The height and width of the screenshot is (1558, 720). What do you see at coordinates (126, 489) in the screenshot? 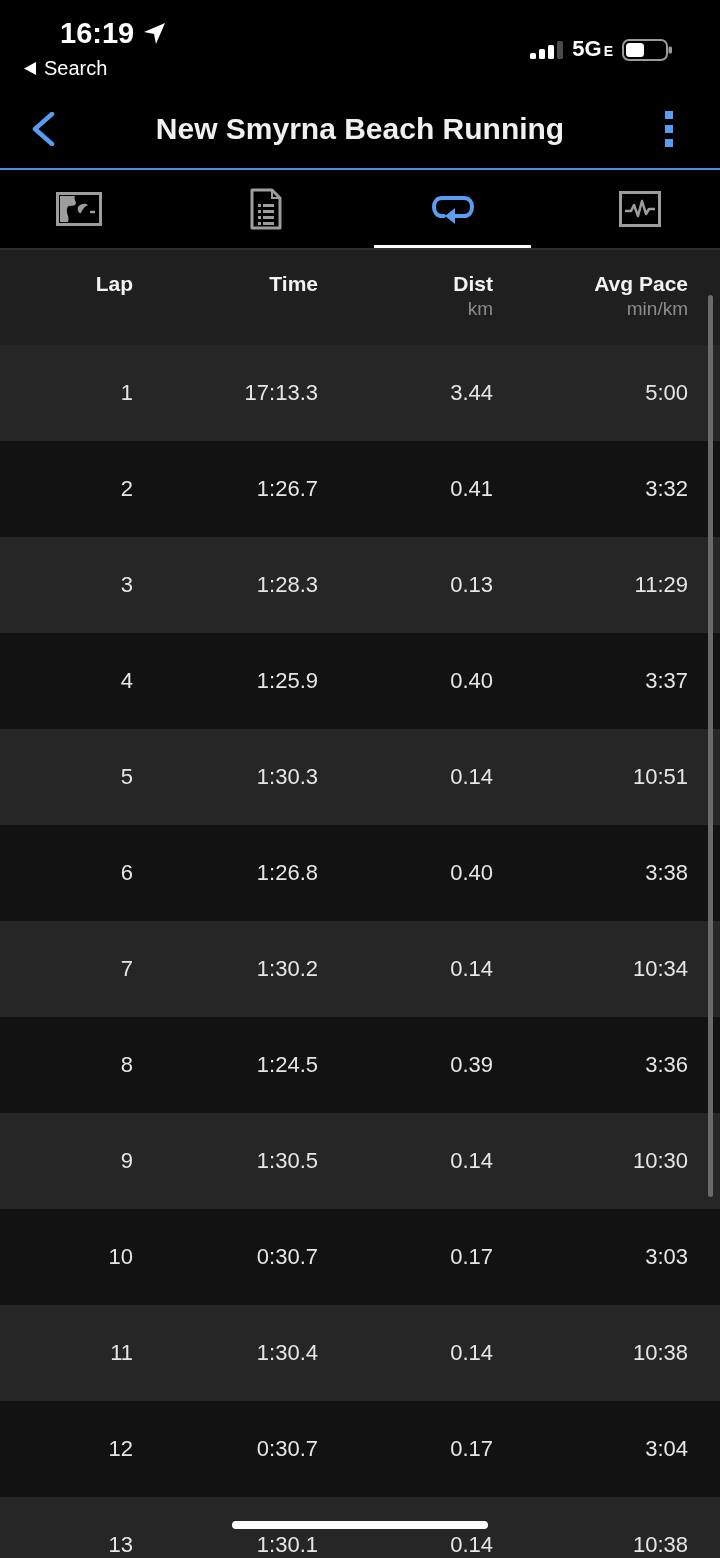
I see `table-cell: 2` at bounding box center [126, 489].